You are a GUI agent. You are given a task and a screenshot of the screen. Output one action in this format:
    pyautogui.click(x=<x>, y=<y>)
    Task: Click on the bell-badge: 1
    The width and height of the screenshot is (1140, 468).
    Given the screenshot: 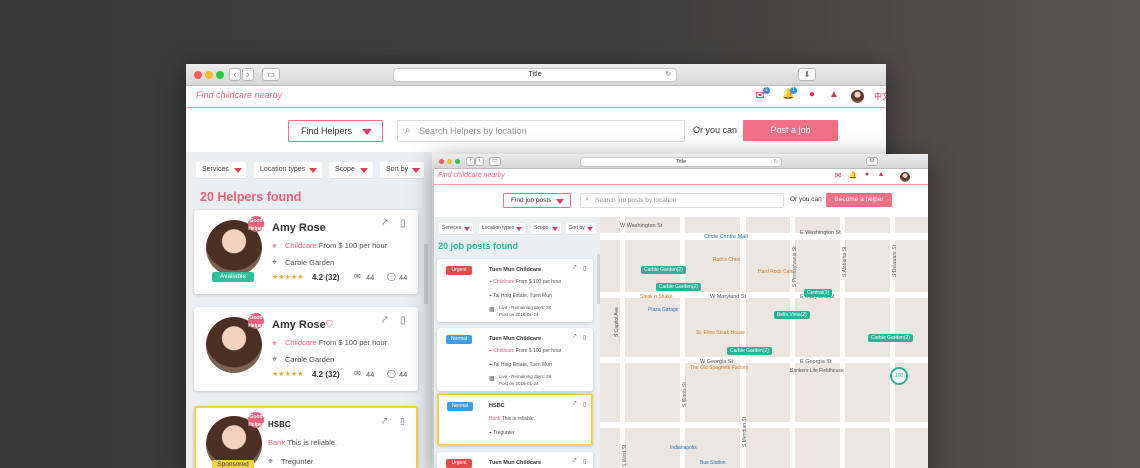 What is the action you would take?
    pyautogui.click(x=793, y=90)
    